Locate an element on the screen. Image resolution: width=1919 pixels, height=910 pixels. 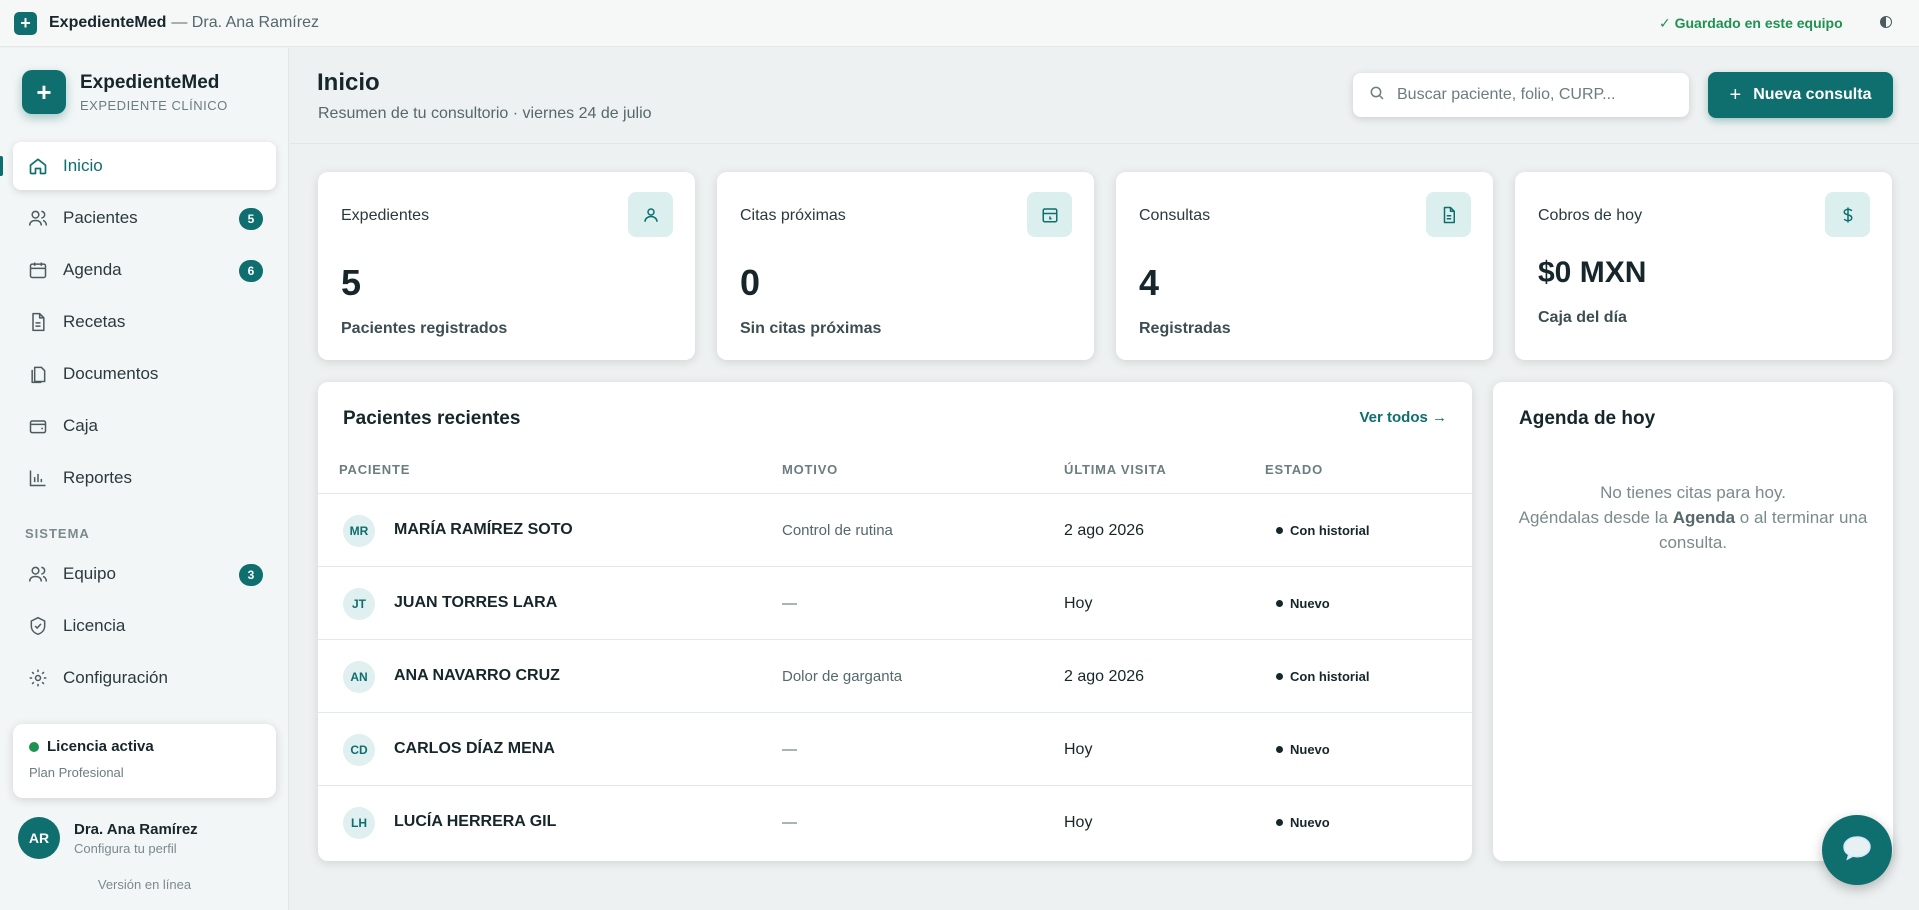
app-subtitle: — Dra. Ana Ramírez is located at coordinates (245, 22).